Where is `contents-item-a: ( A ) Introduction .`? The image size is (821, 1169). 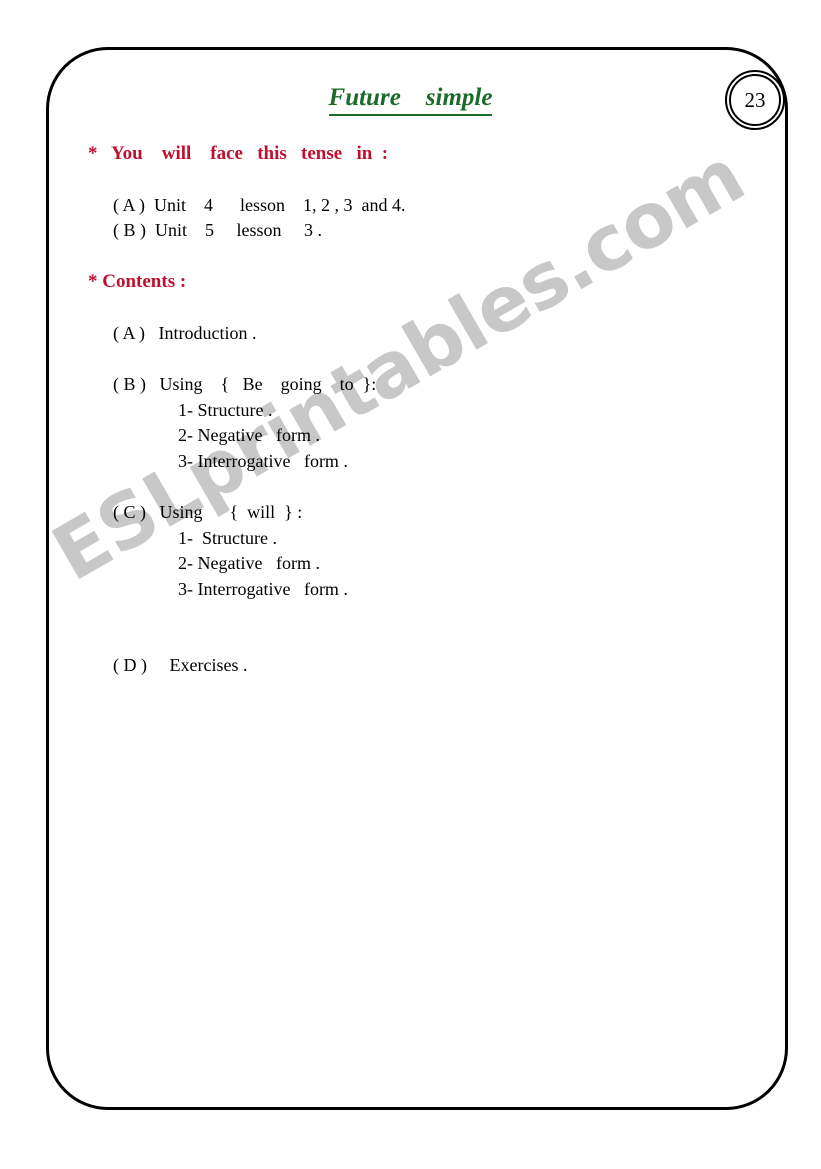 contents-item-a: ( A ) Introduction . is located at coordinates (185, 333).